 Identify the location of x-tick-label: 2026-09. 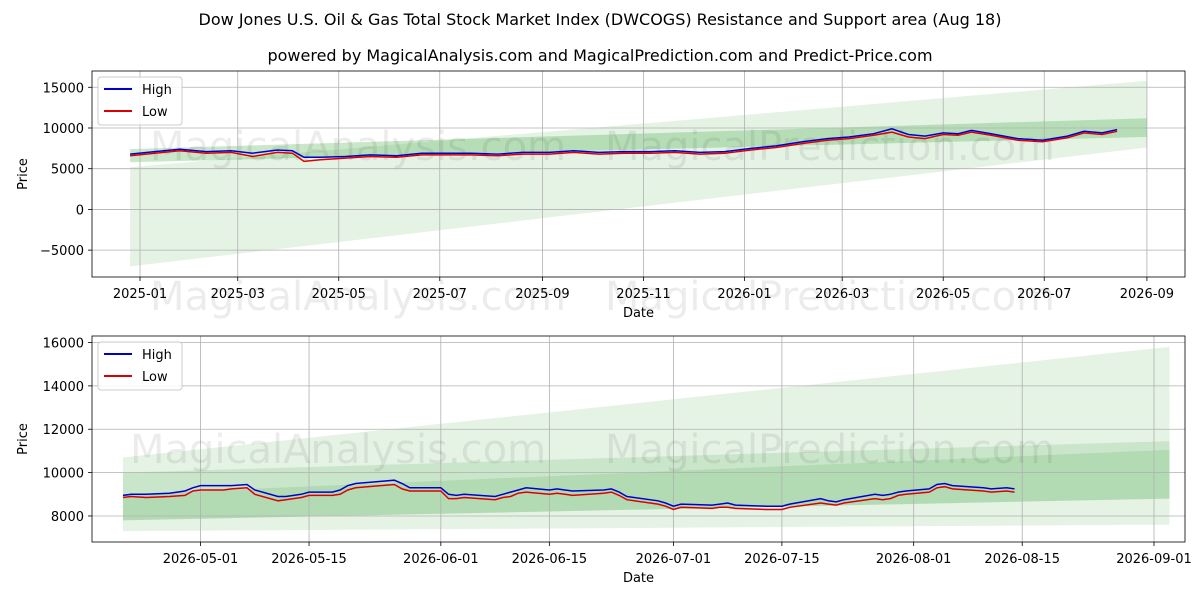
(1147, 294).